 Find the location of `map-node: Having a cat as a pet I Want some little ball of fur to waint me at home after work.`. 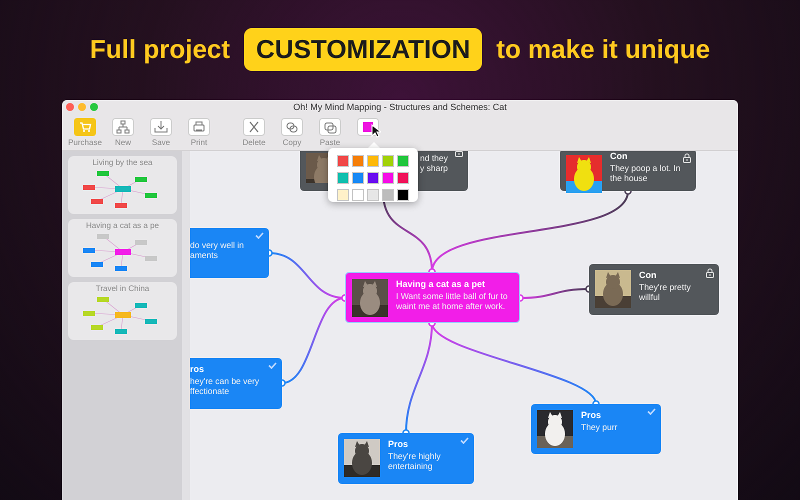

map-node: Having a cat as a pet I Want some little ball of fur to waint me at home after work. is located at coordinates (432, 297).